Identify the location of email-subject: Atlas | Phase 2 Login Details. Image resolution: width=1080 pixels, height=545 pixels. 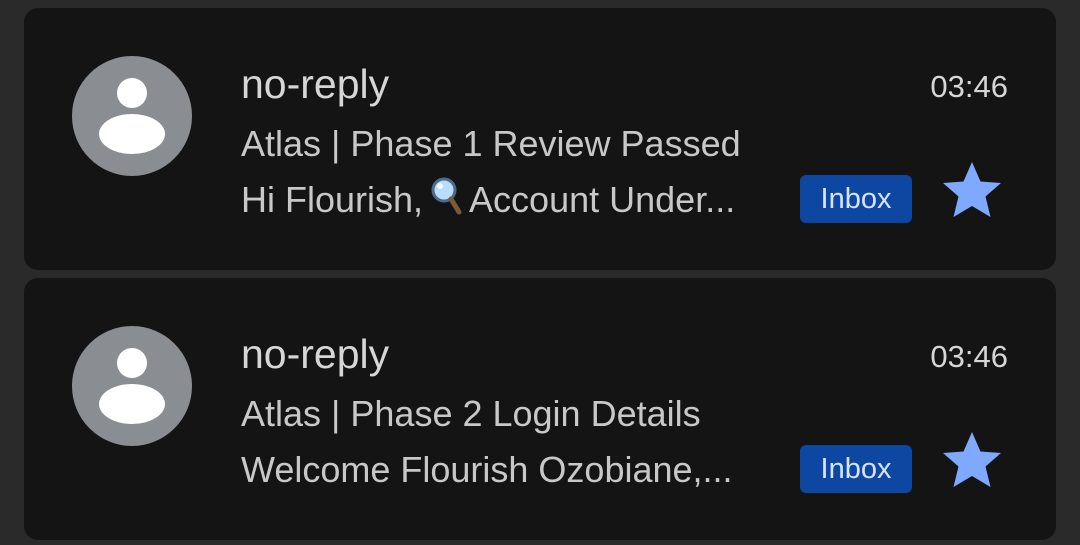
(471, 413).